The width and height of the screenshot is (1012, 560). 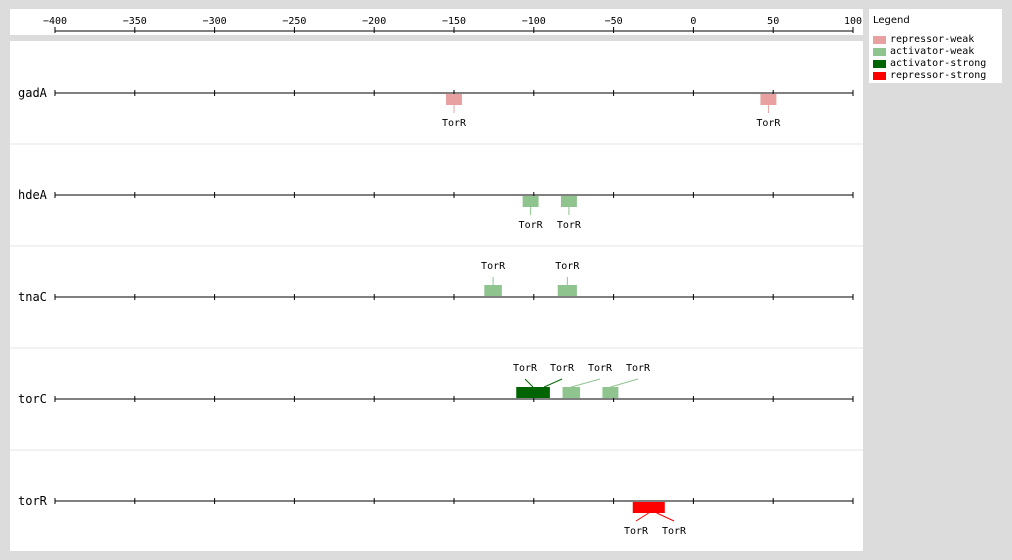 I want to click on axis-tick-label: 100, so click(x=853, y=21).